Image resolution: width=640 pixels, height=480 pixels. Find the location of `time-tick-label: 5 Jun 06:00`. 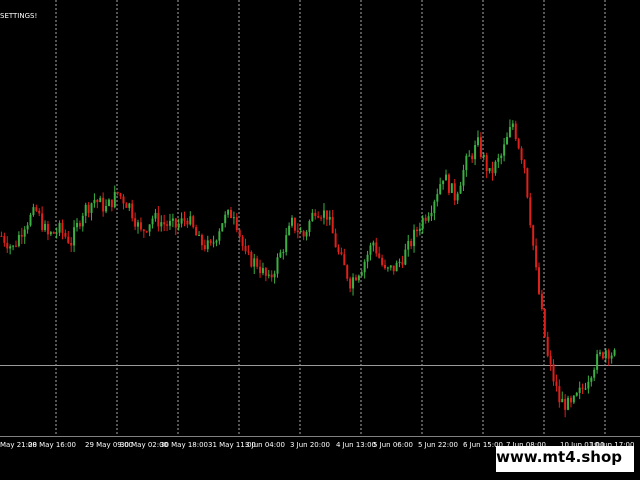

time-tick-label: 5 Jun 06:00 is located at coordinates (393, 445).